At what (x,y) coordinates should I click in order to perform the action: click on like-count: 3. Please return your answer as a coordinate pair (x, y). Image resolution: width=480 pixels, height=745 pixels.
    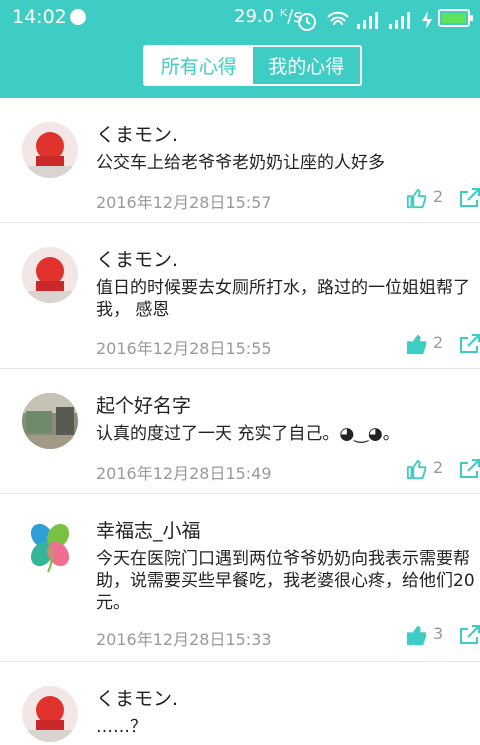
    Looking at the image, I should click on (438, 633).